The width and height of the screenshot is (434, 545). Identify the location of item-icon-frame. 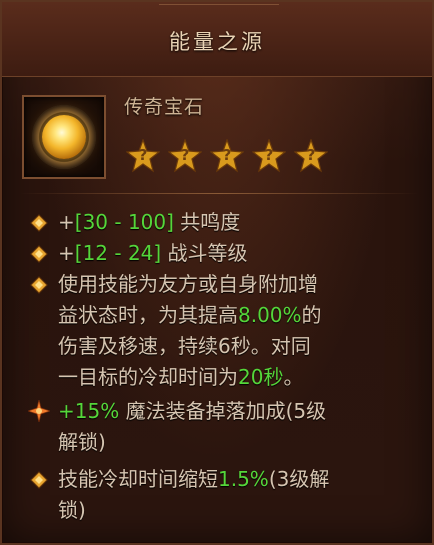
(64, 137).